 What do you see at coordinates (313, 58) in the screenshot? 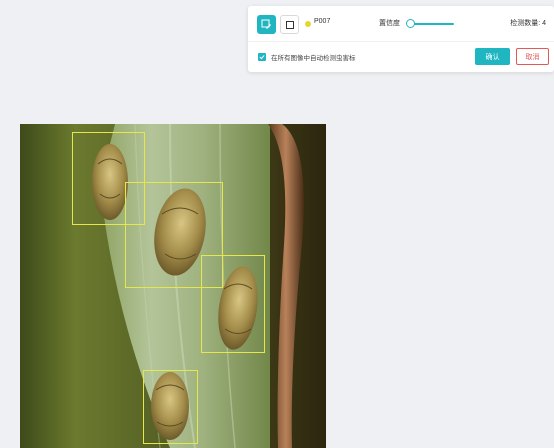
I see `auto-detect-label: 在所有图像中自动检测虫害标` at bounding box center [313, 58].